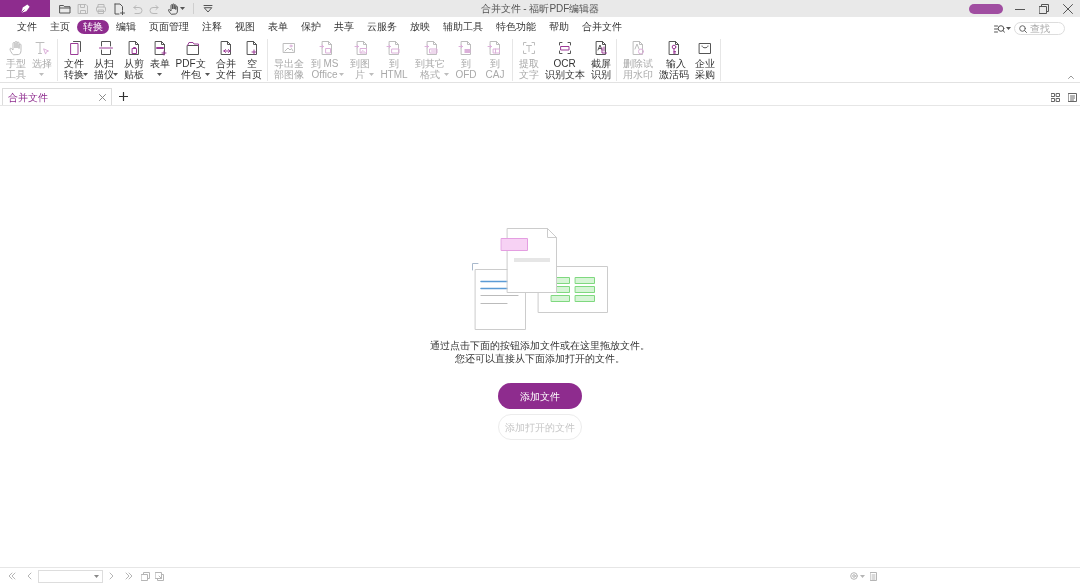 Image resolution: width=1080 pixels, height=584 pixels. What do you see at coordinates (208, 8) in the screenshot?
I see `customize-icon` at bounding box center [208, 8].